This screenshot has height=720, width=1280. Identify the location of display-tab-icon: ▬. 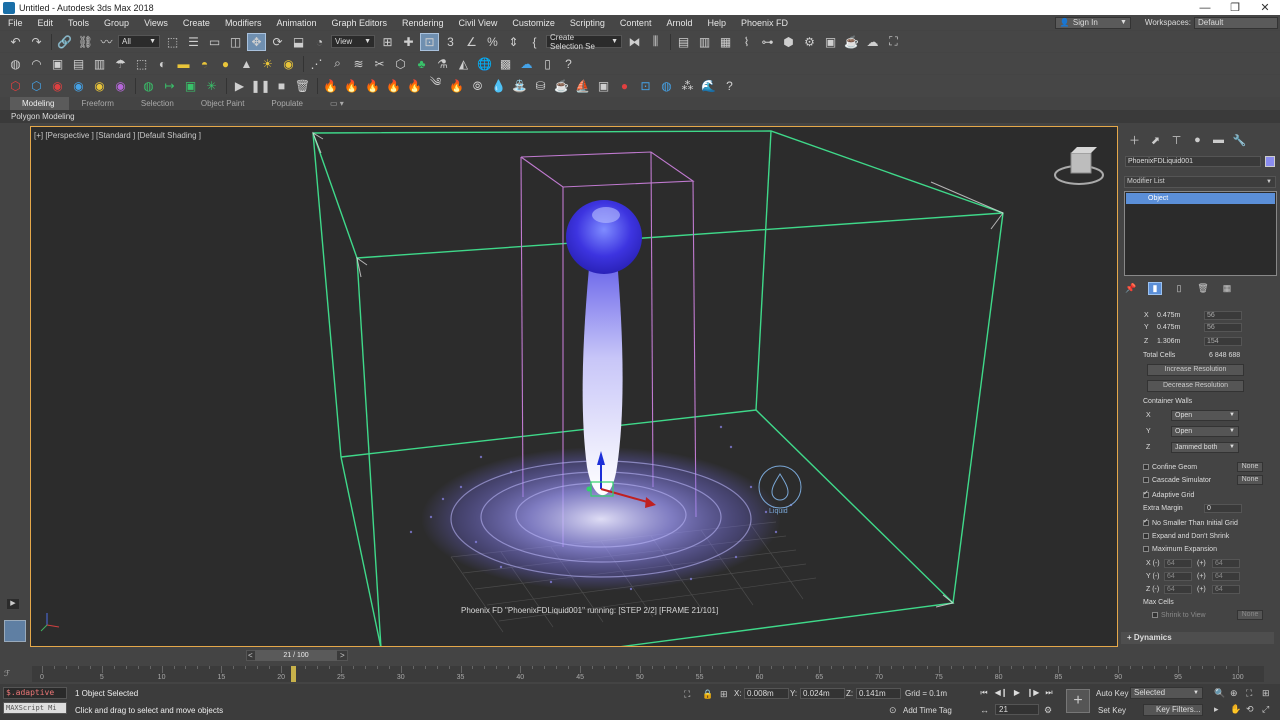
(1218, 140).